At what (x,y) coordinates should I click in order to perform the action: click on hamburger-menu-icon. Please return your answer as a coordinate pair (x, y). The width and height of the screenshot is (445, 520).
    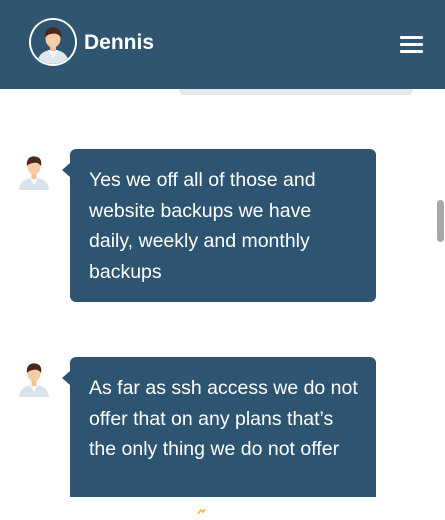
    Looking at the image, I should click on (411, 44).